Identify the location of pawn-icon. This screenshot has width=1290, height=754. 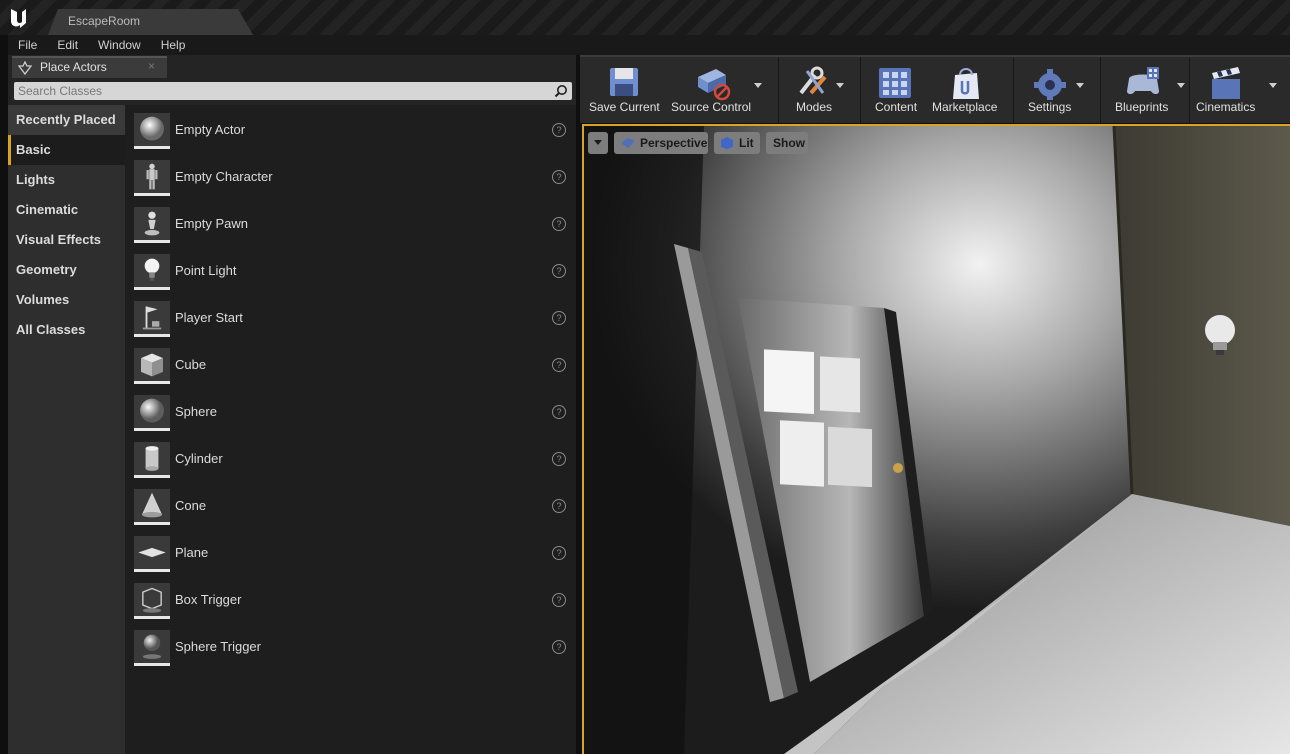
(152, 225).